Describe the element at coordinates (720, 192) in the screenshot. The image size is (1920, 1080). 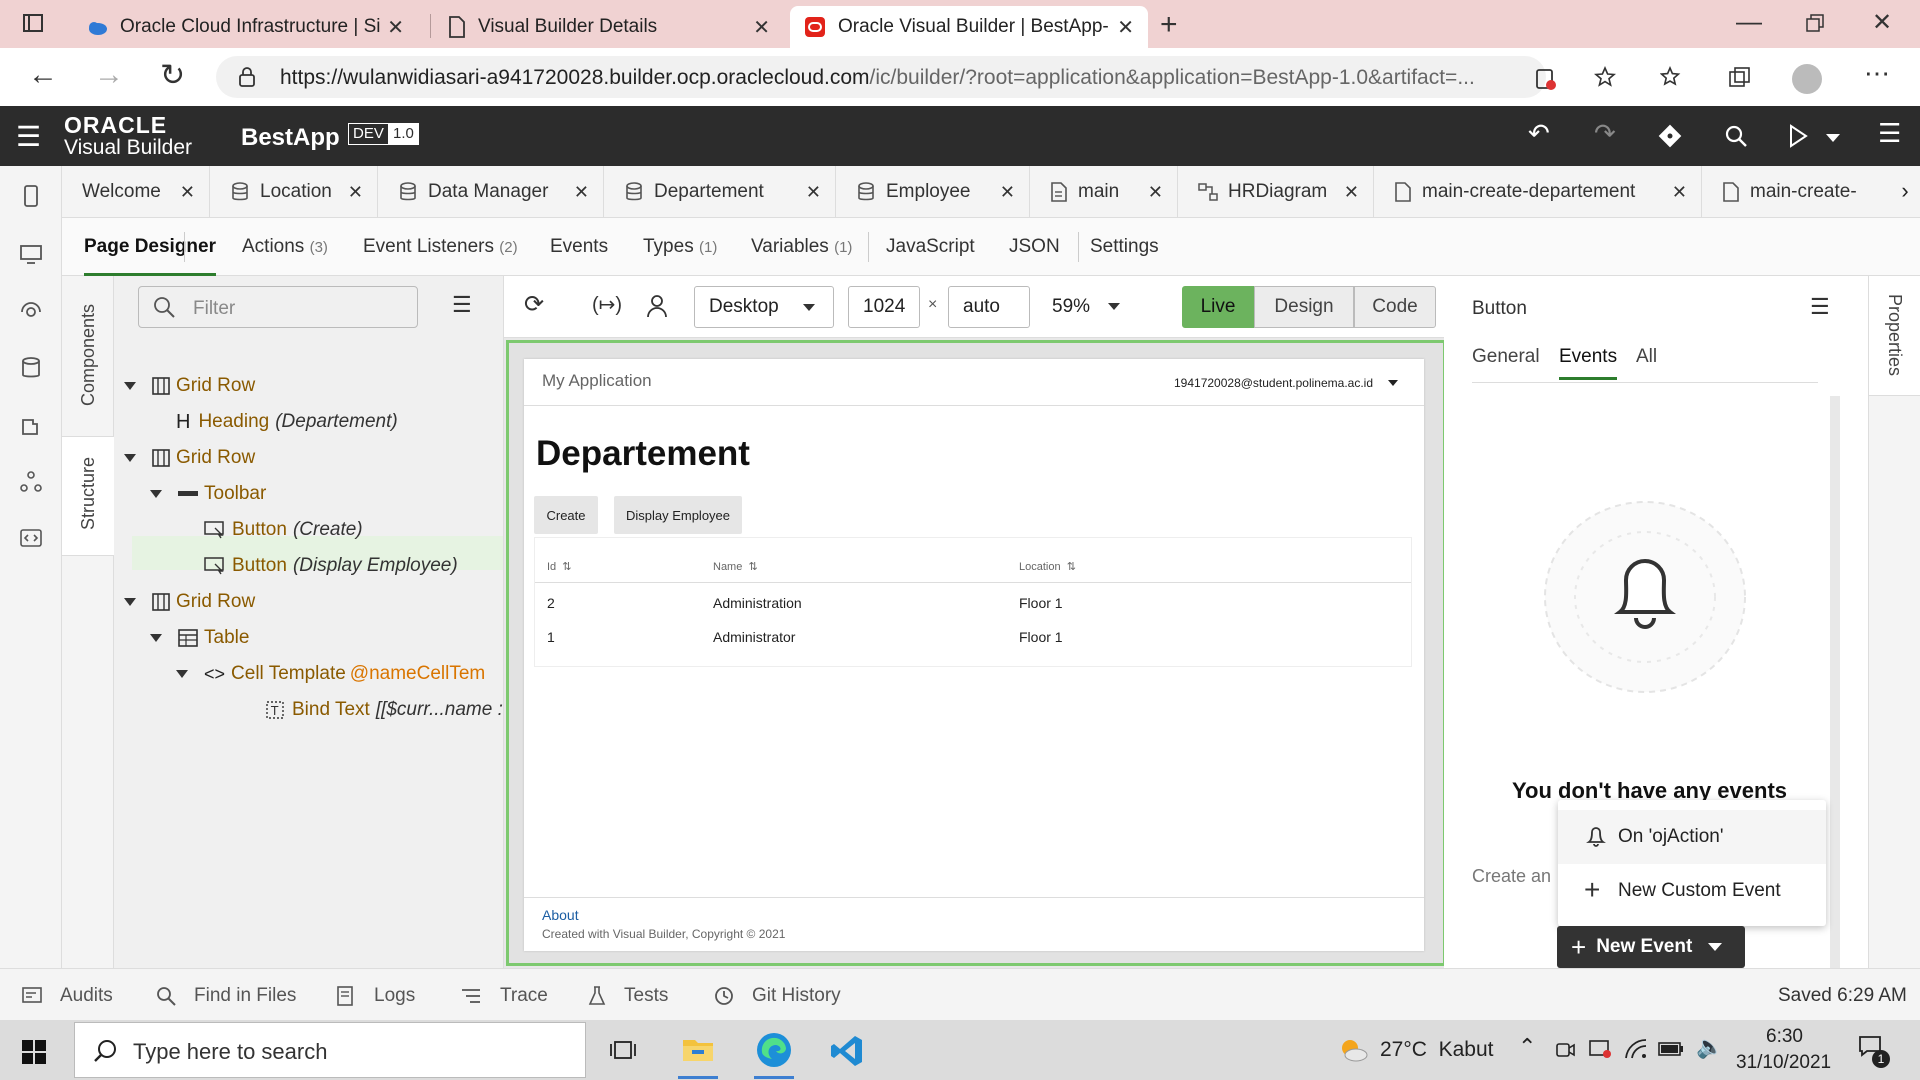
I see `doc-tab-departement: Departement ✕` at that location.